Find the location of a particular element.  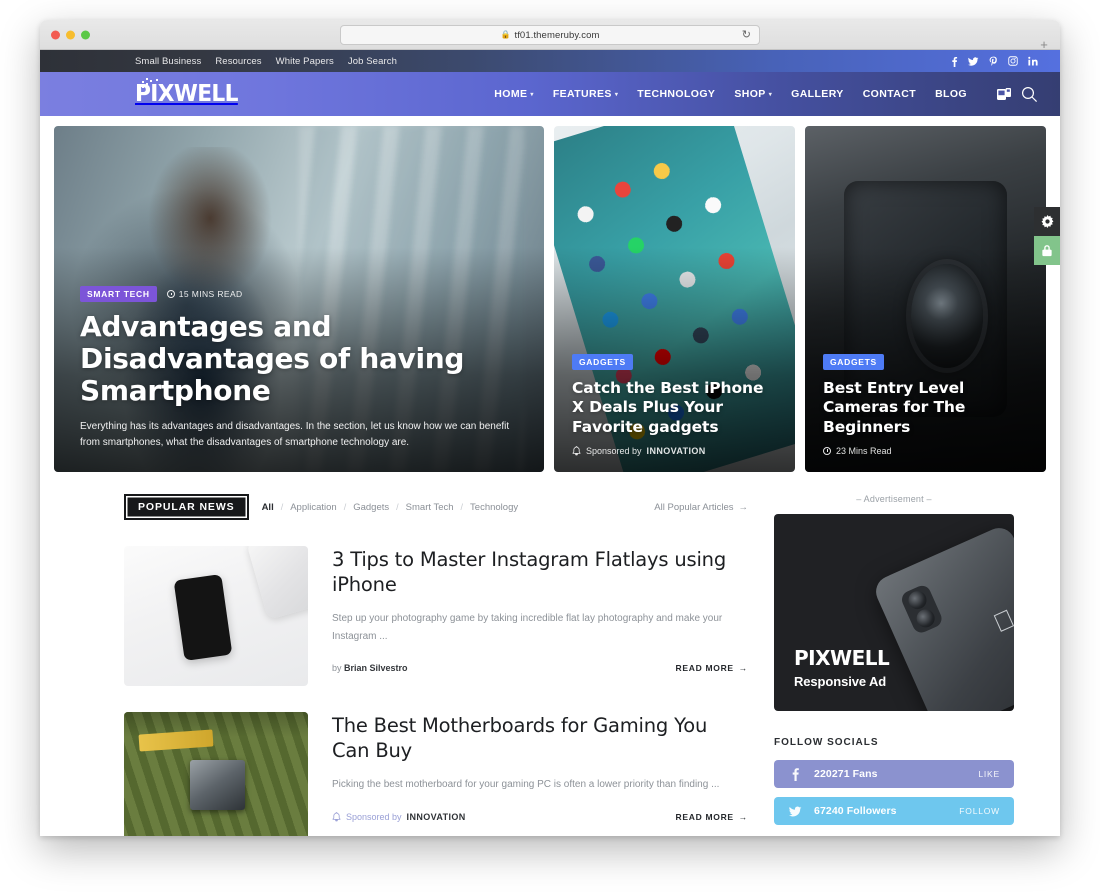

topbar-link-resources: Resources is located at coordinates (238, 61).